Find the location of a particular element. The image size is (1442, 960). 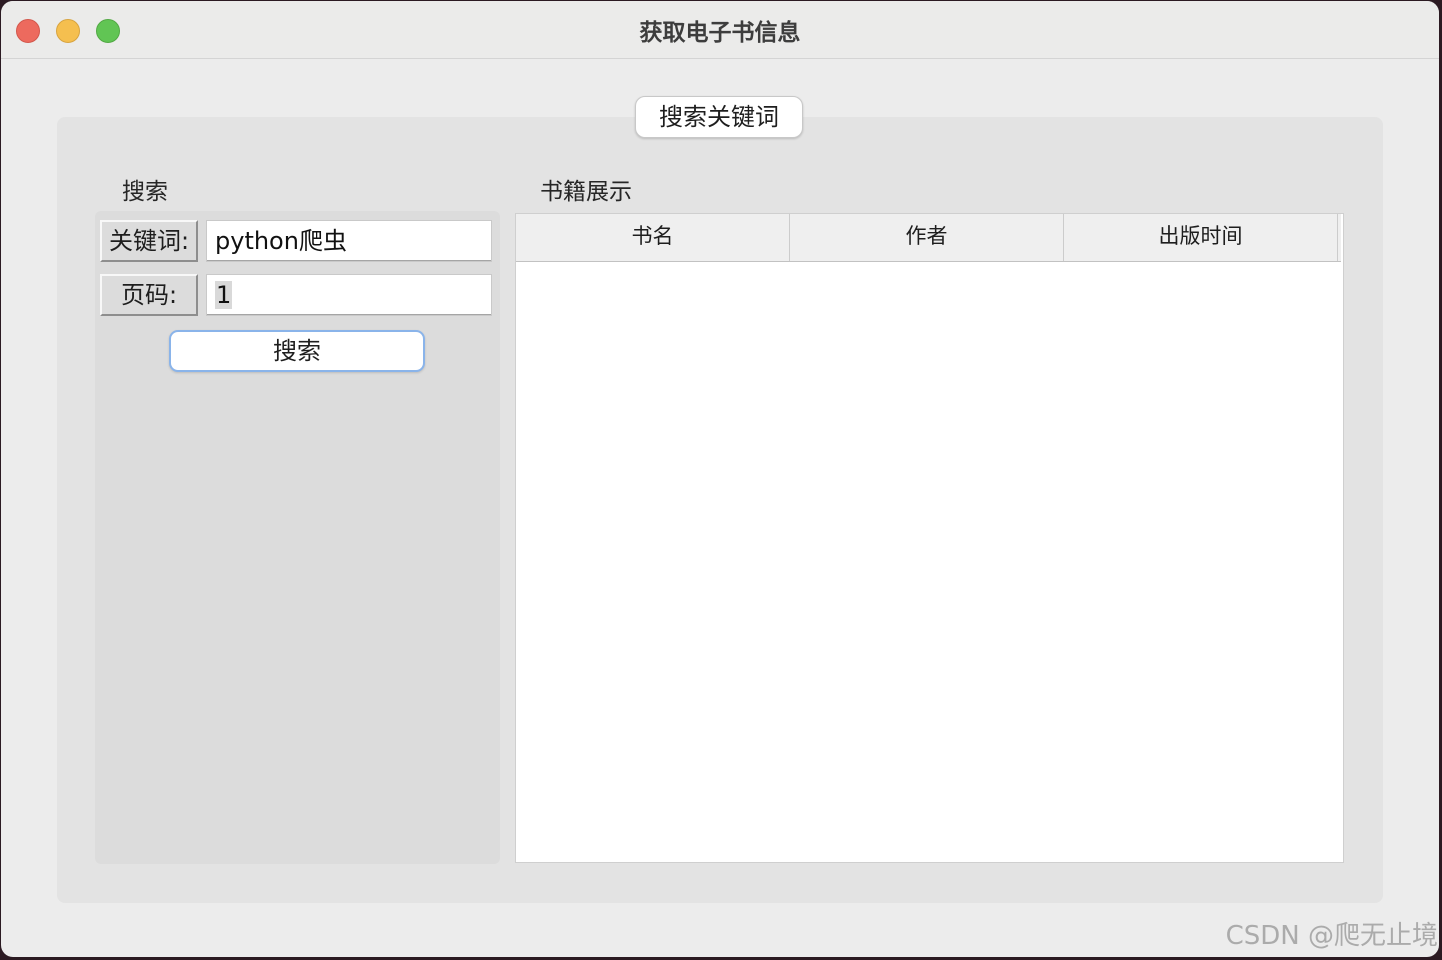

column-header-publish-date: 出版时间 is located at coordinates (1201, 237).